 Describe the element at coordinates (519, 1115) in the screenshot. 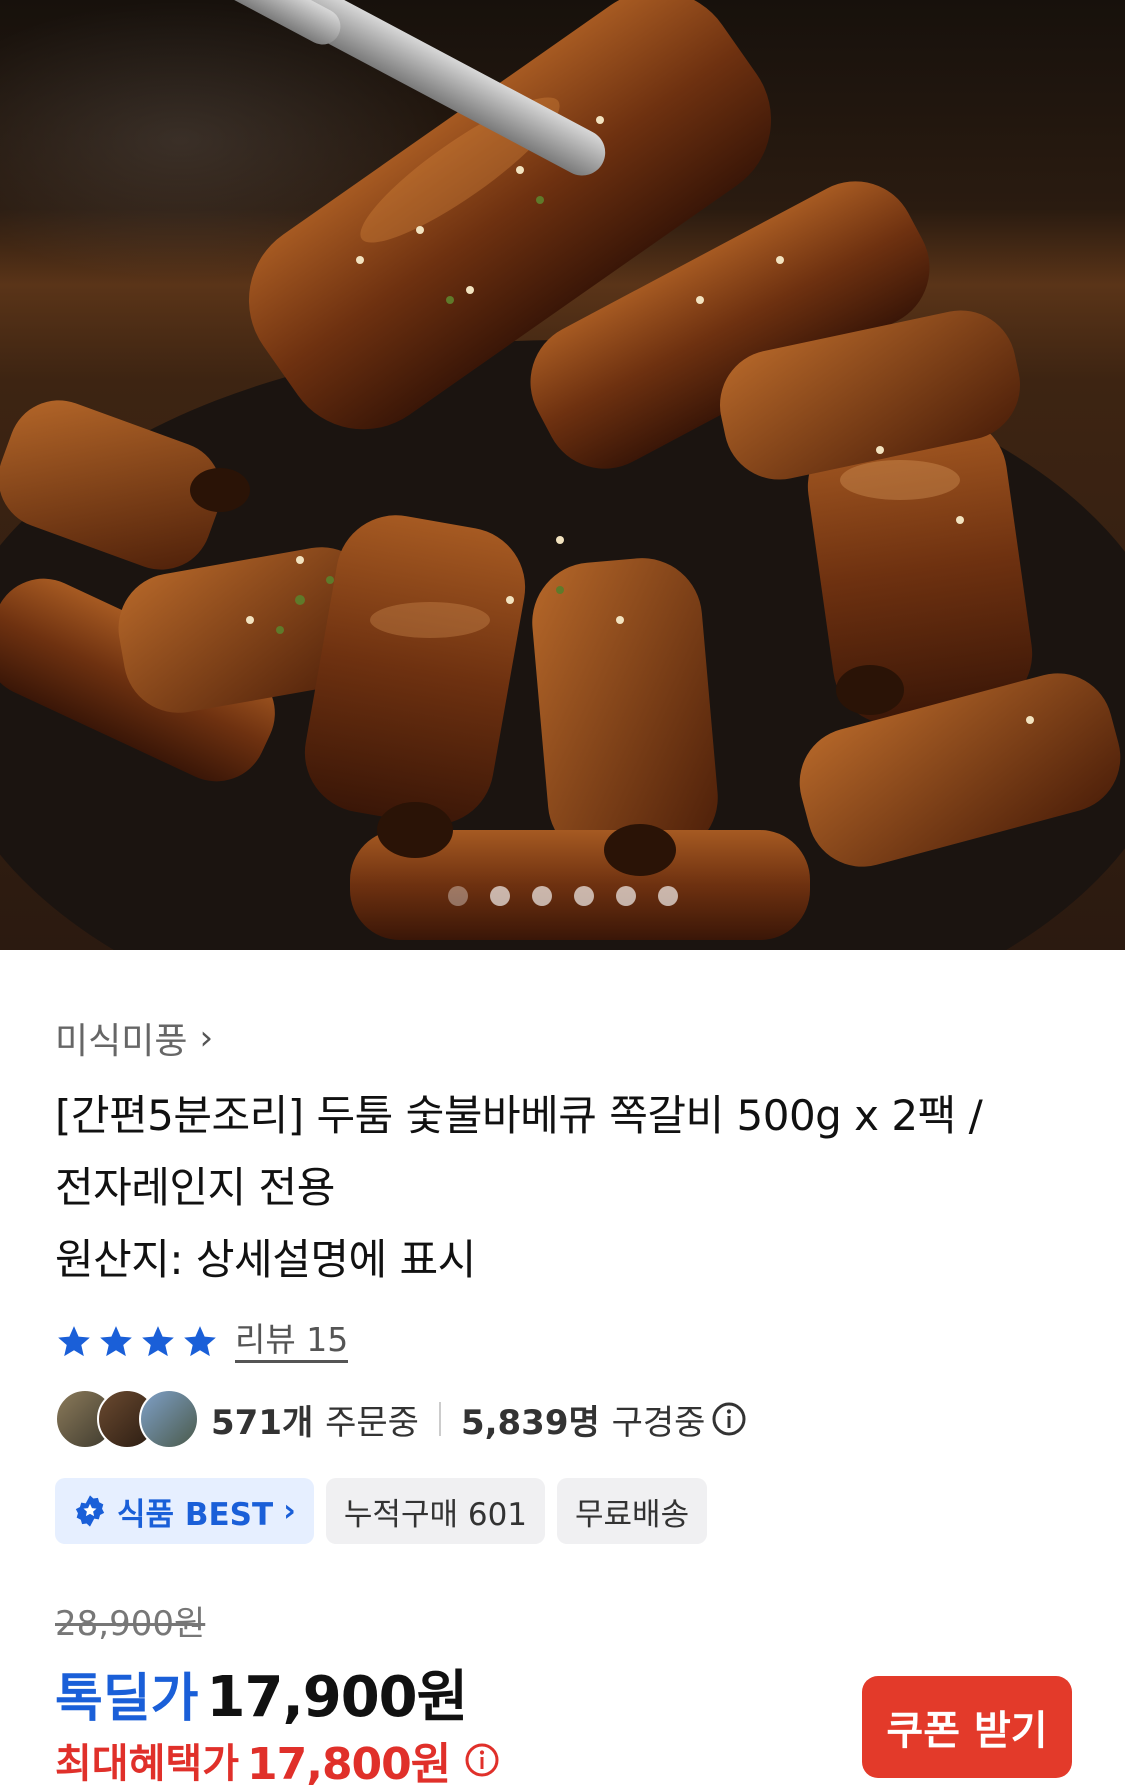

I see `title-line-1: [간편5분조리] 두툼 숯불바베큐 쪽갈비 500g x 2팩 /` at that location.